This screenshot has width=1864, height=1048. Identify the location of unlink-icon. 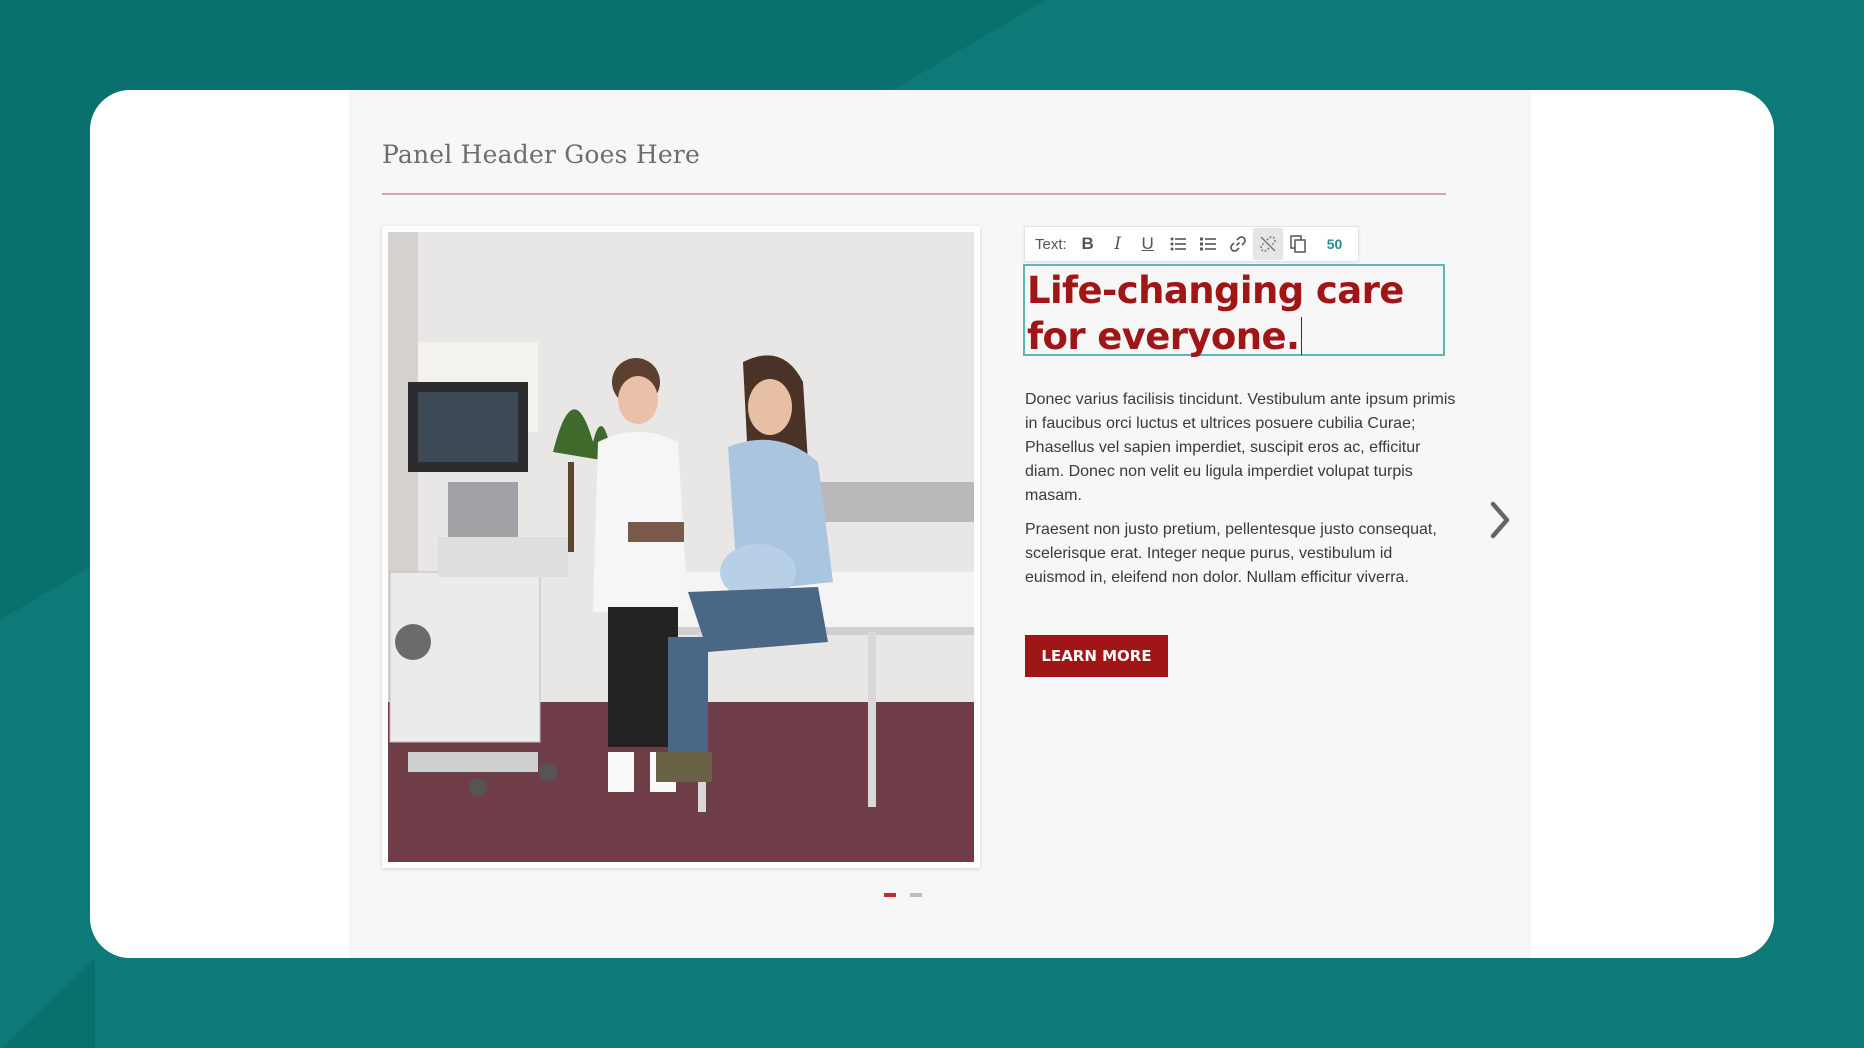
(1267, 244).